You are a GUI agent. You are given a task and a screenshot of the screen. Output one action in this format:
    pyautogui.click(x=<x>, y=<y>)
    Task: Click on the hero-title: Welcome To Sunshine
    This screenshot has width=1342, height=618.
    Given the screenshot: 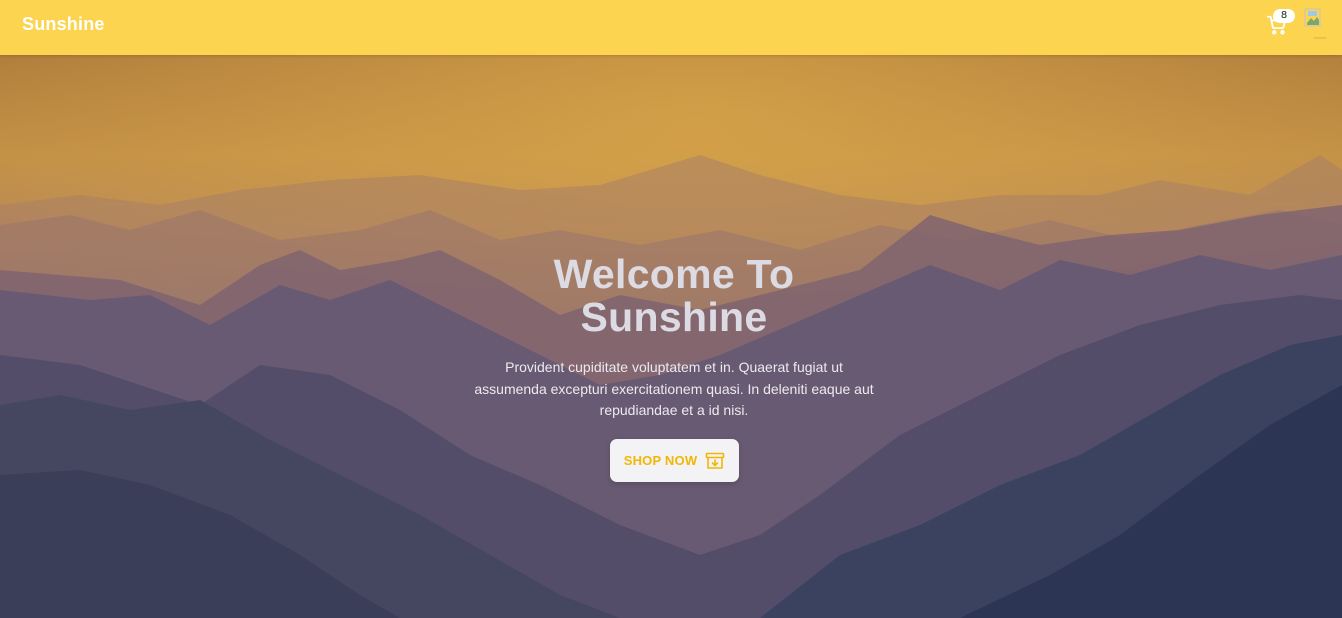 What is the action you would take?
    pyautogui.click(x=674, y=296)
    